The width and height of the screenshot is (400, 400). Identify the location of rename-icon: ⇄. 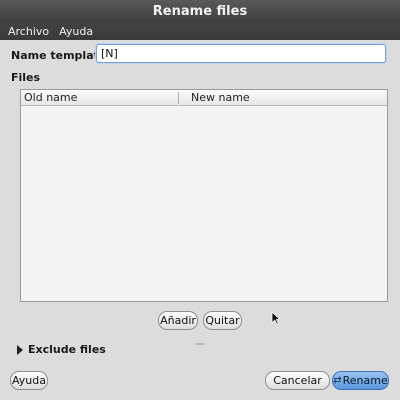
(337, 380).